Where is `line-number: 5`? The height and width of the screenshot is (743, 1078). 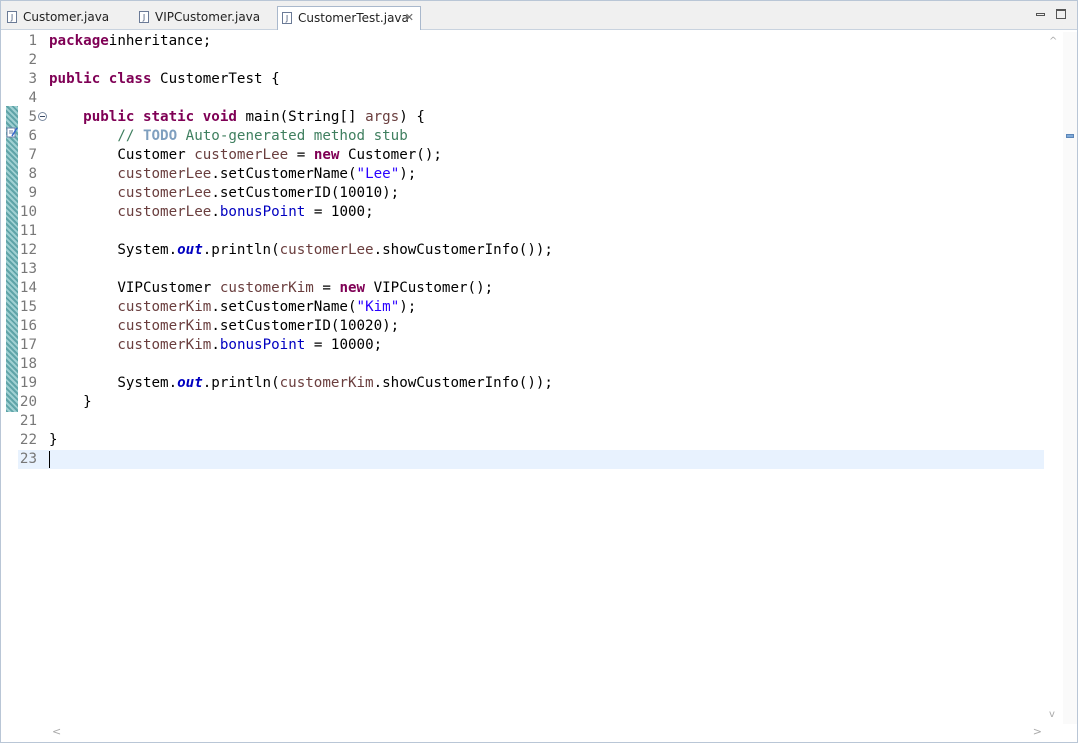 line-number: 5 is located at coordinates (32, 117).